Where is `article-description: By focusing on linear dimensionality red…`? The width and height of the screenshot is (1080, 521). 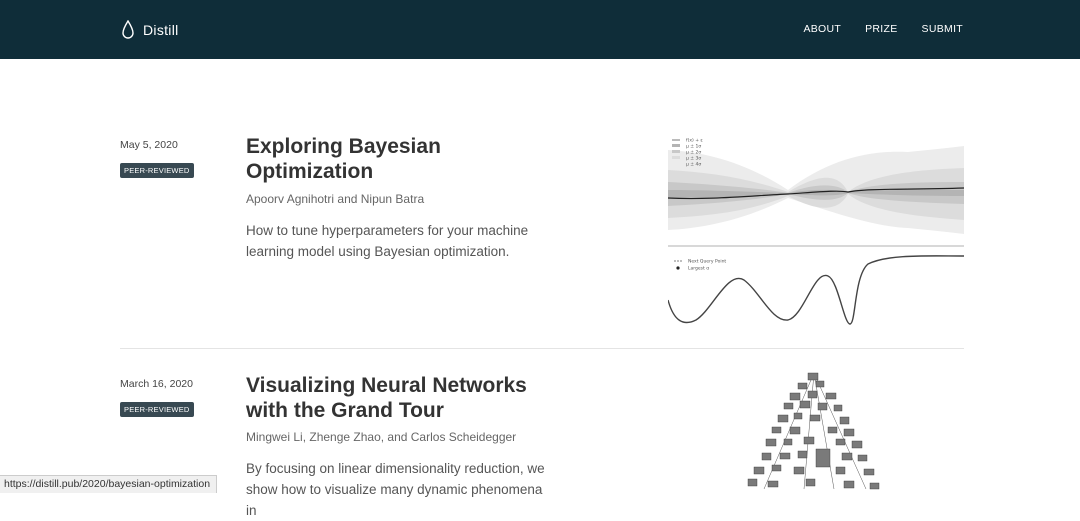 article-description: By focusing on linear dimensionality red… is located at coordinates (395, 489).